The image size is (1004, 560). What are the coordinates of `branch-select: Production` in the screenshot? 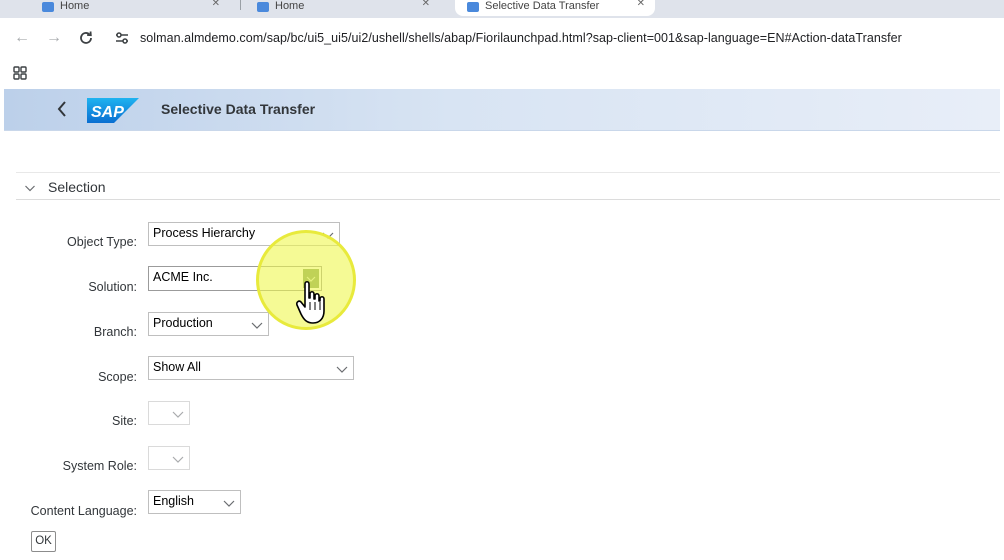 It's located at (208, 324).